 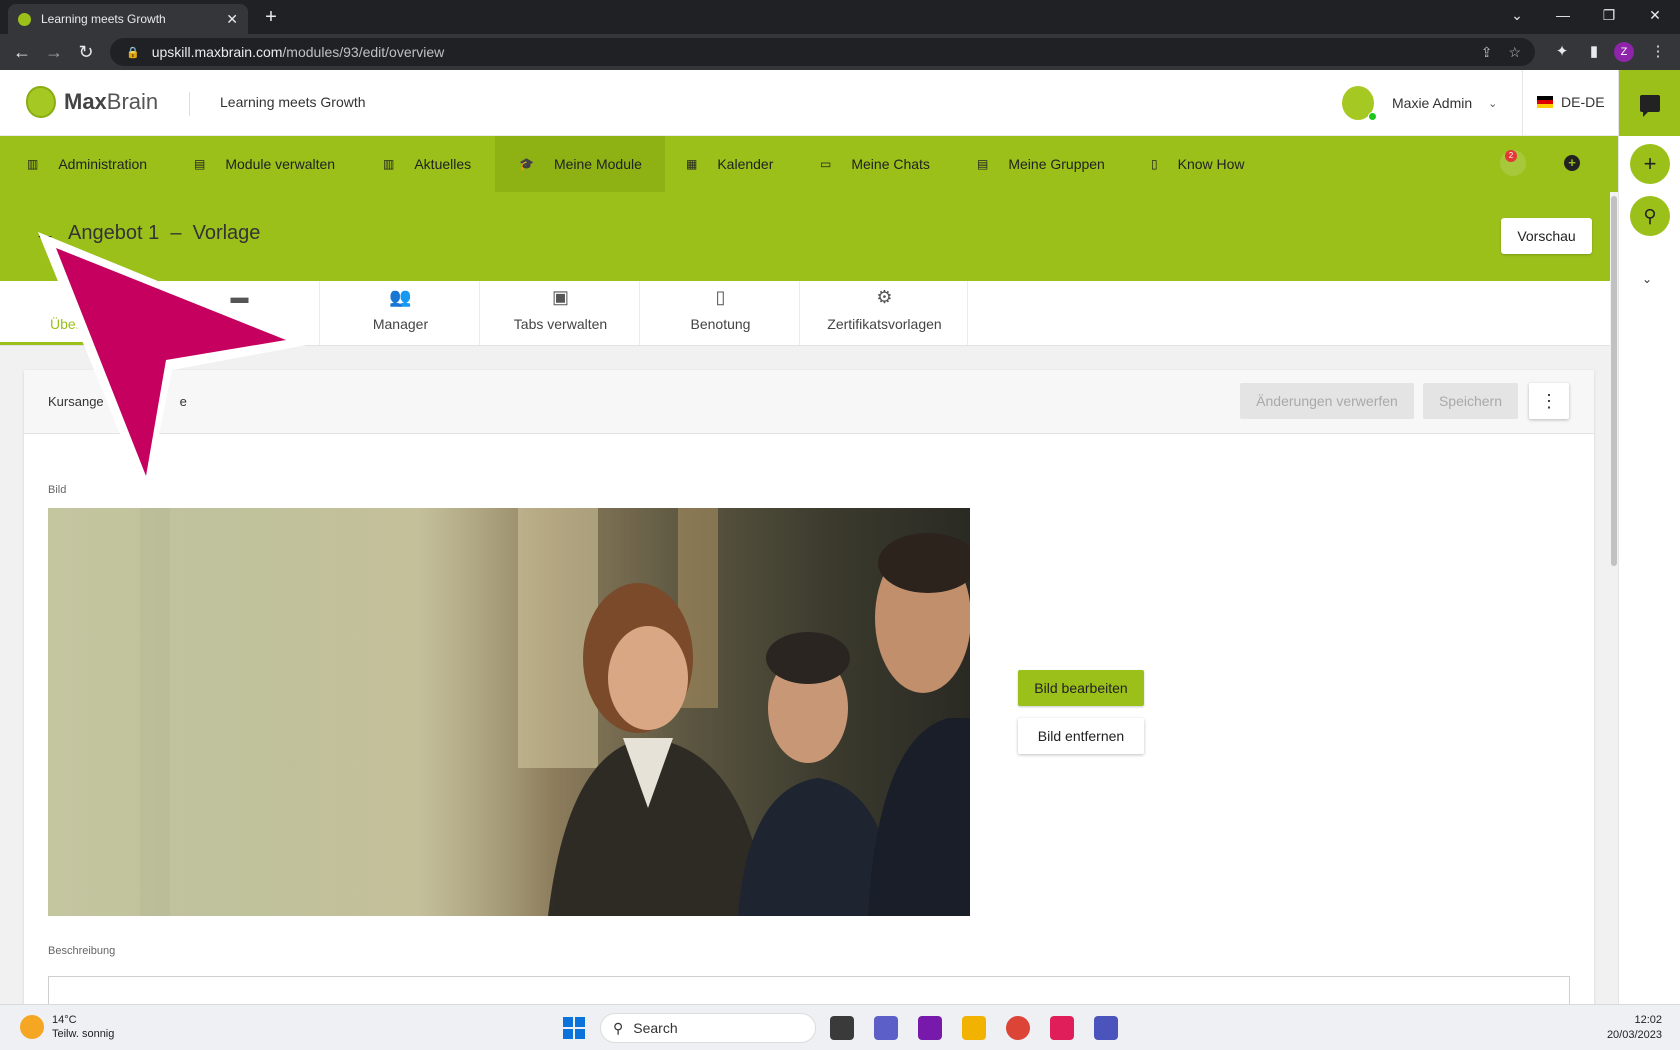 I want to click on restore-window-button: ❐, so click(x=1609, y=15).